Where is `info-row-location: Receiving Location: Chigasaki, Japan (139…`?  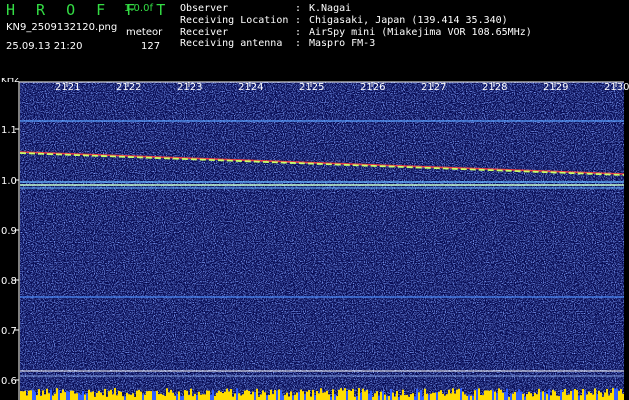 info-row-location: Receiving Location: Chigasaki, Japan (139… is located at coordinates (356, 21).